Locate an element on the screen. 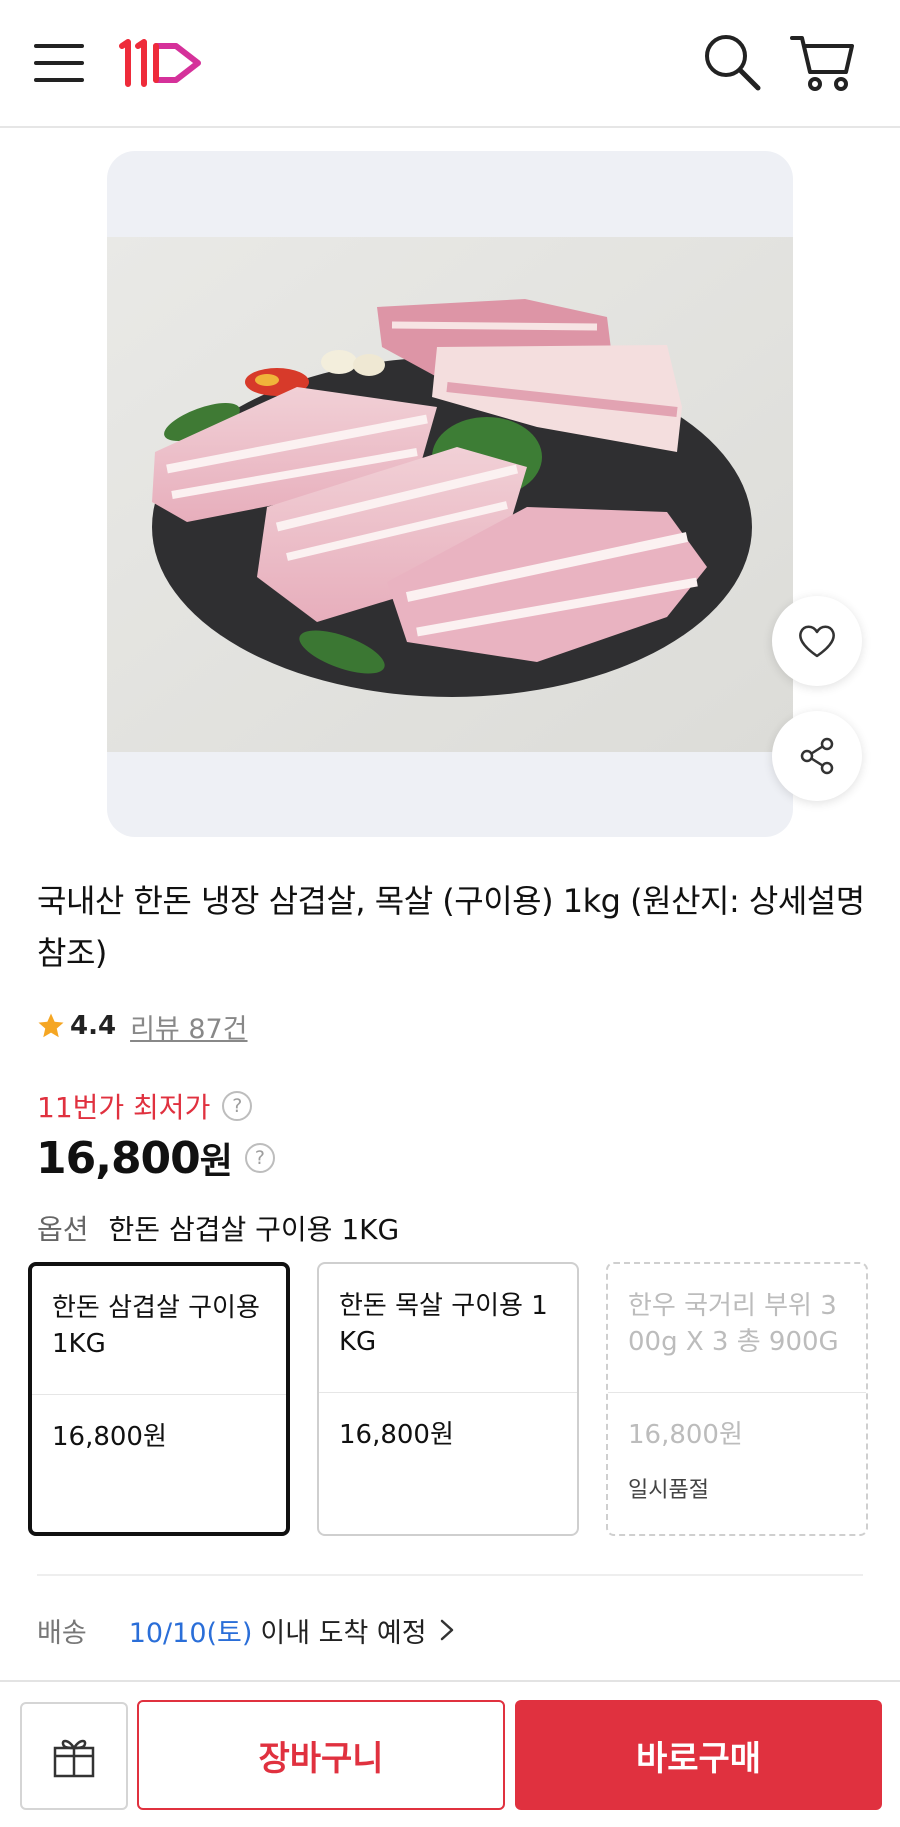 Image resolution: width=900 pixels, height=1827 pixels. price-unit: 원 is located at coordinates (216, 1161).